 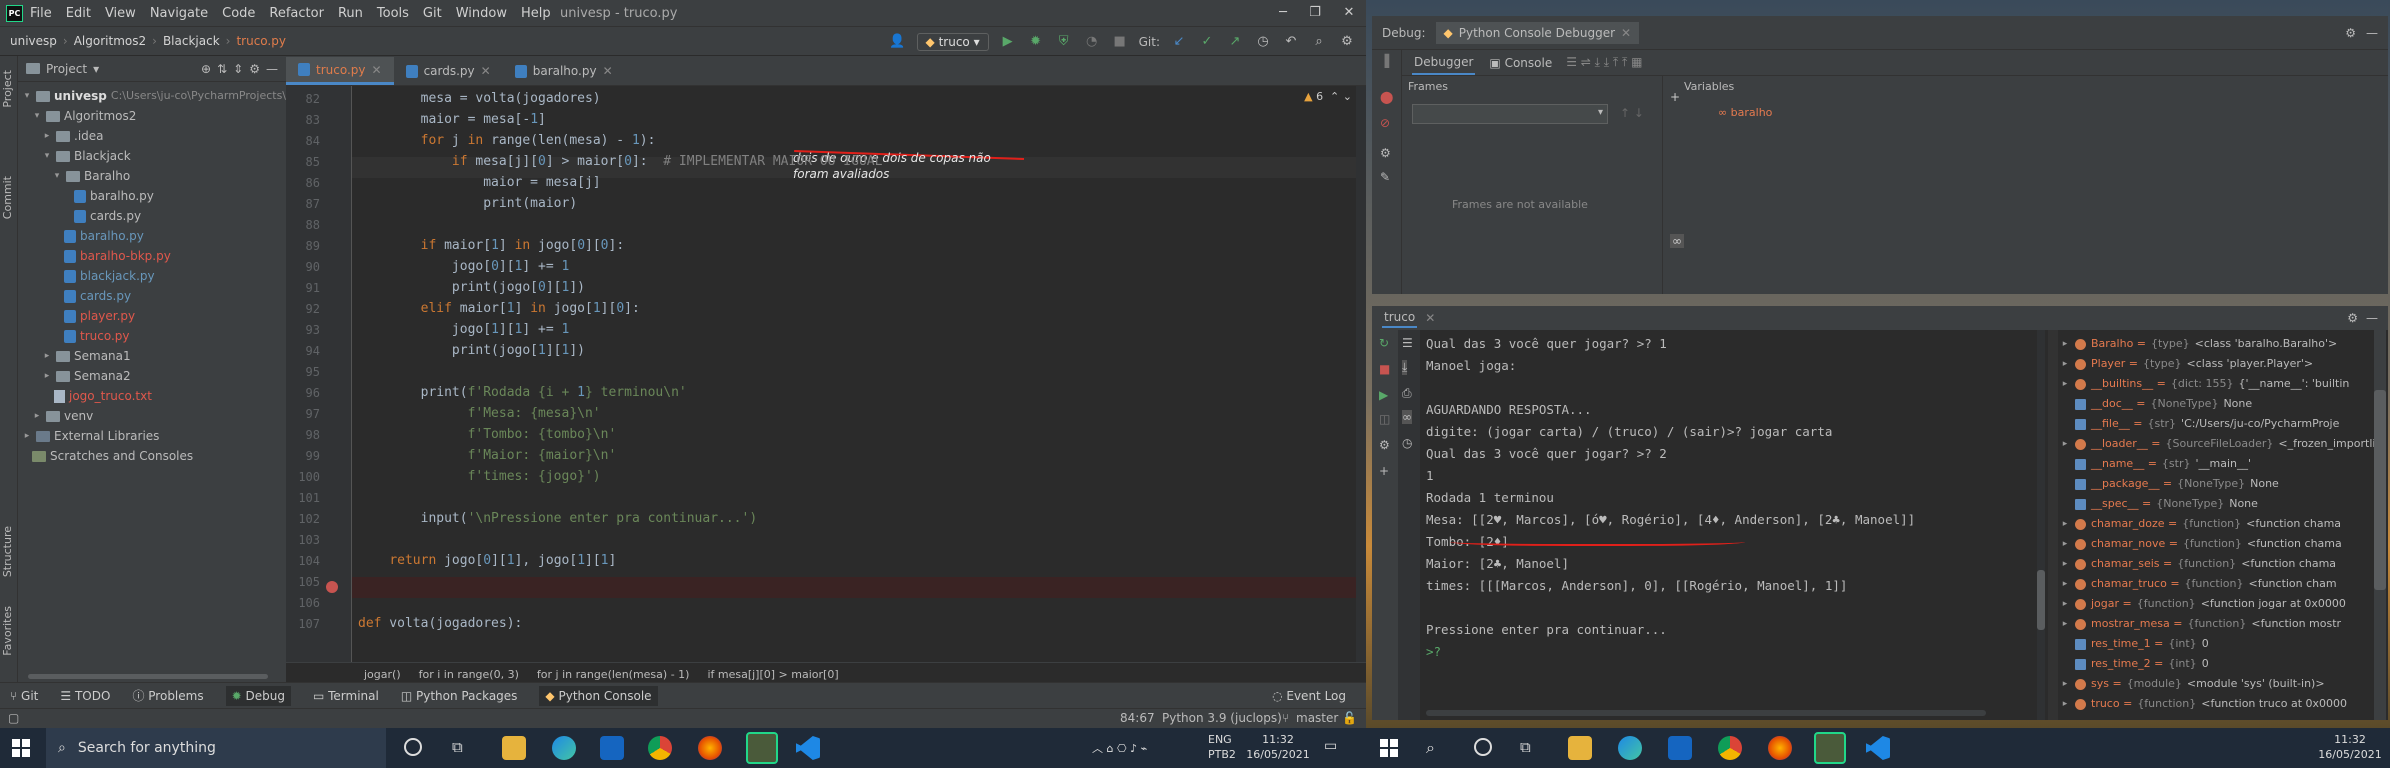 What do you see at coordinates (154, 96) in the screenshot?
I see `tree-item-univesp: ▾ univesp C:\Users\ju-co\PycharmProjects\` at bounding box center [154, 96].